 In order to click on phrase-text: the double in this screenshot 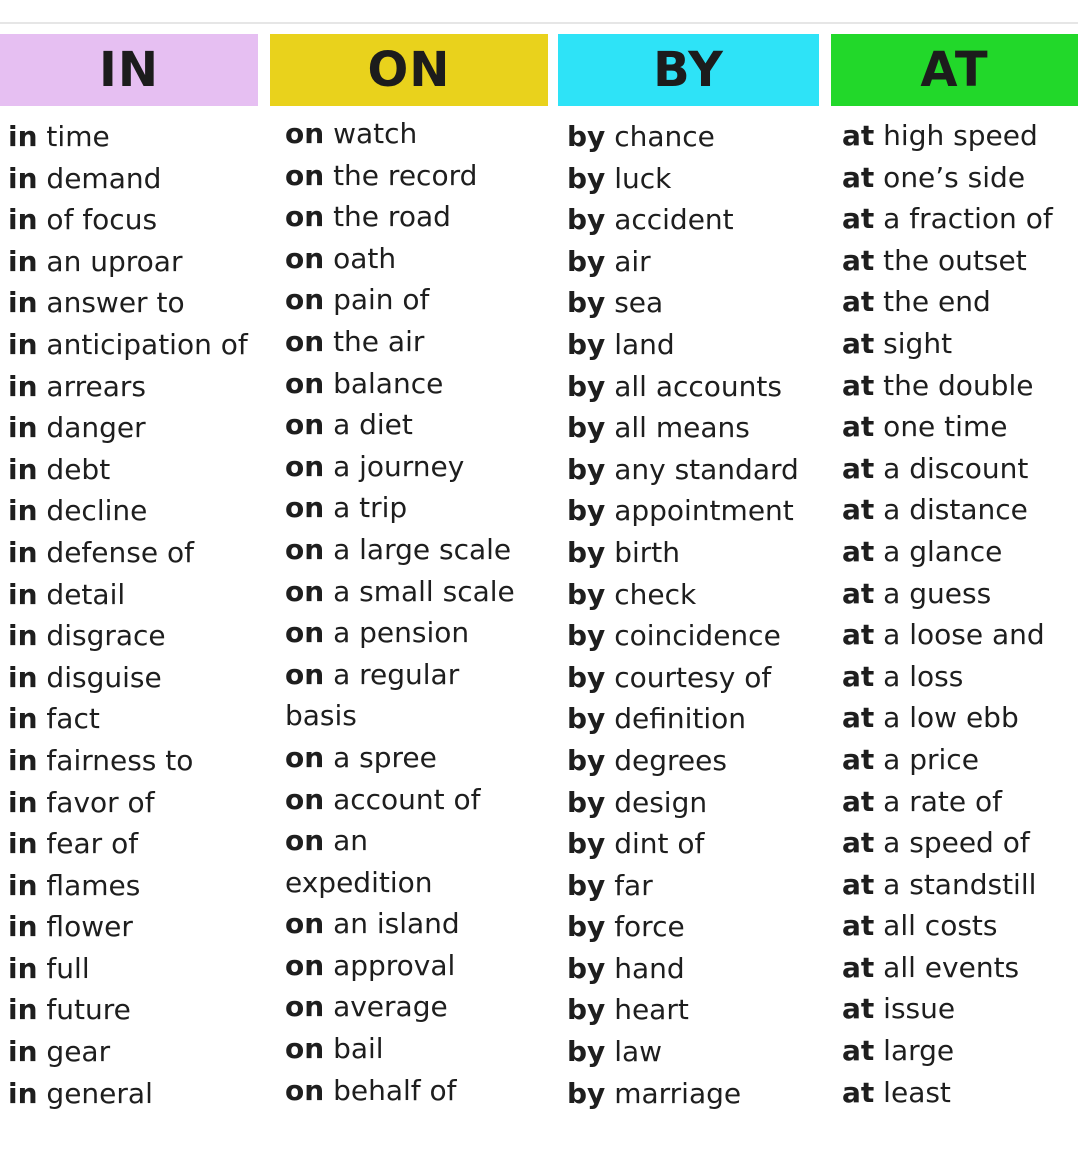, I will do `click(954, 385)`.